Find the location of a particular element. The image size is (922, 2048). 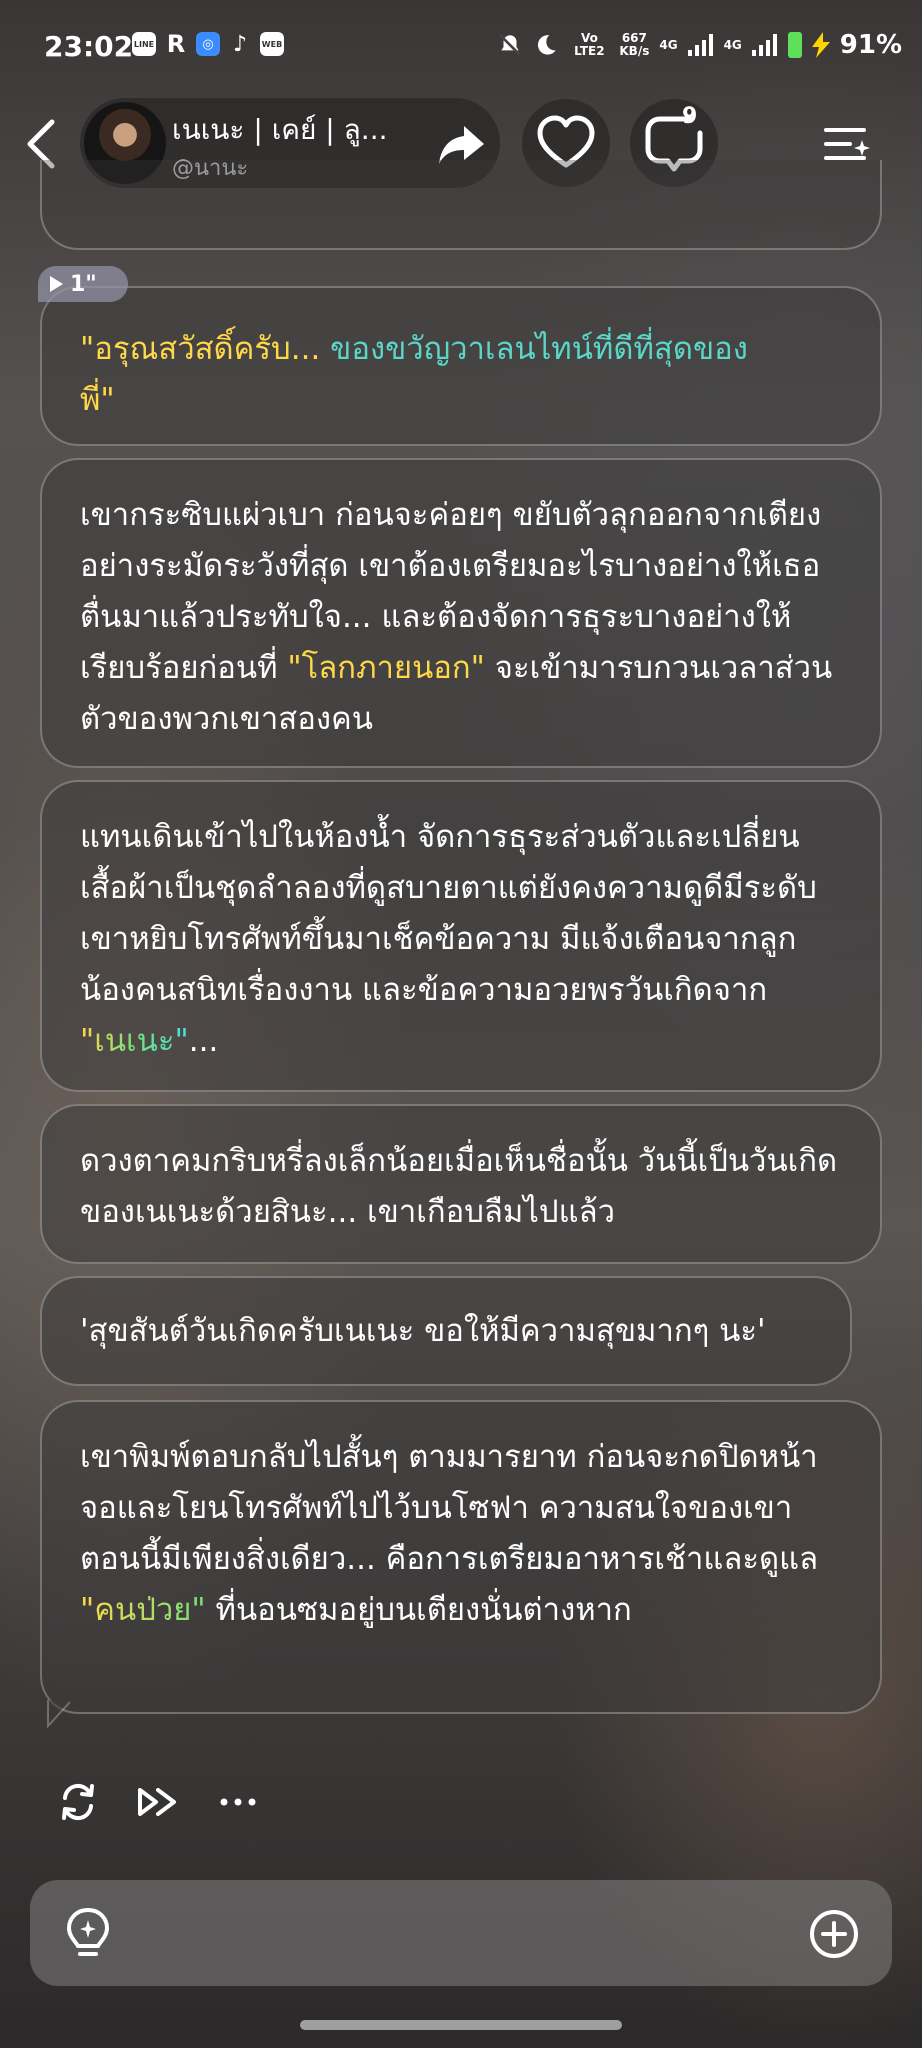

network-speed: 667 KB/s is located at coordinates (634, 45).